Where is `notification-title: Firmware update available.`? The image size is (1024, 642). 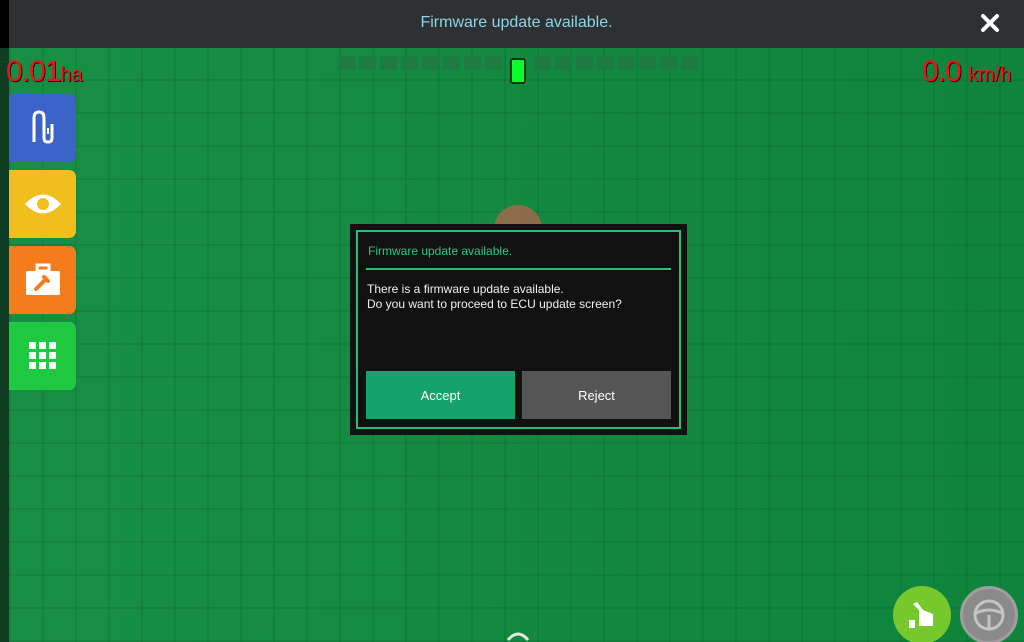 notification-title: Firmware update available. is located at coordinates (516, 22).